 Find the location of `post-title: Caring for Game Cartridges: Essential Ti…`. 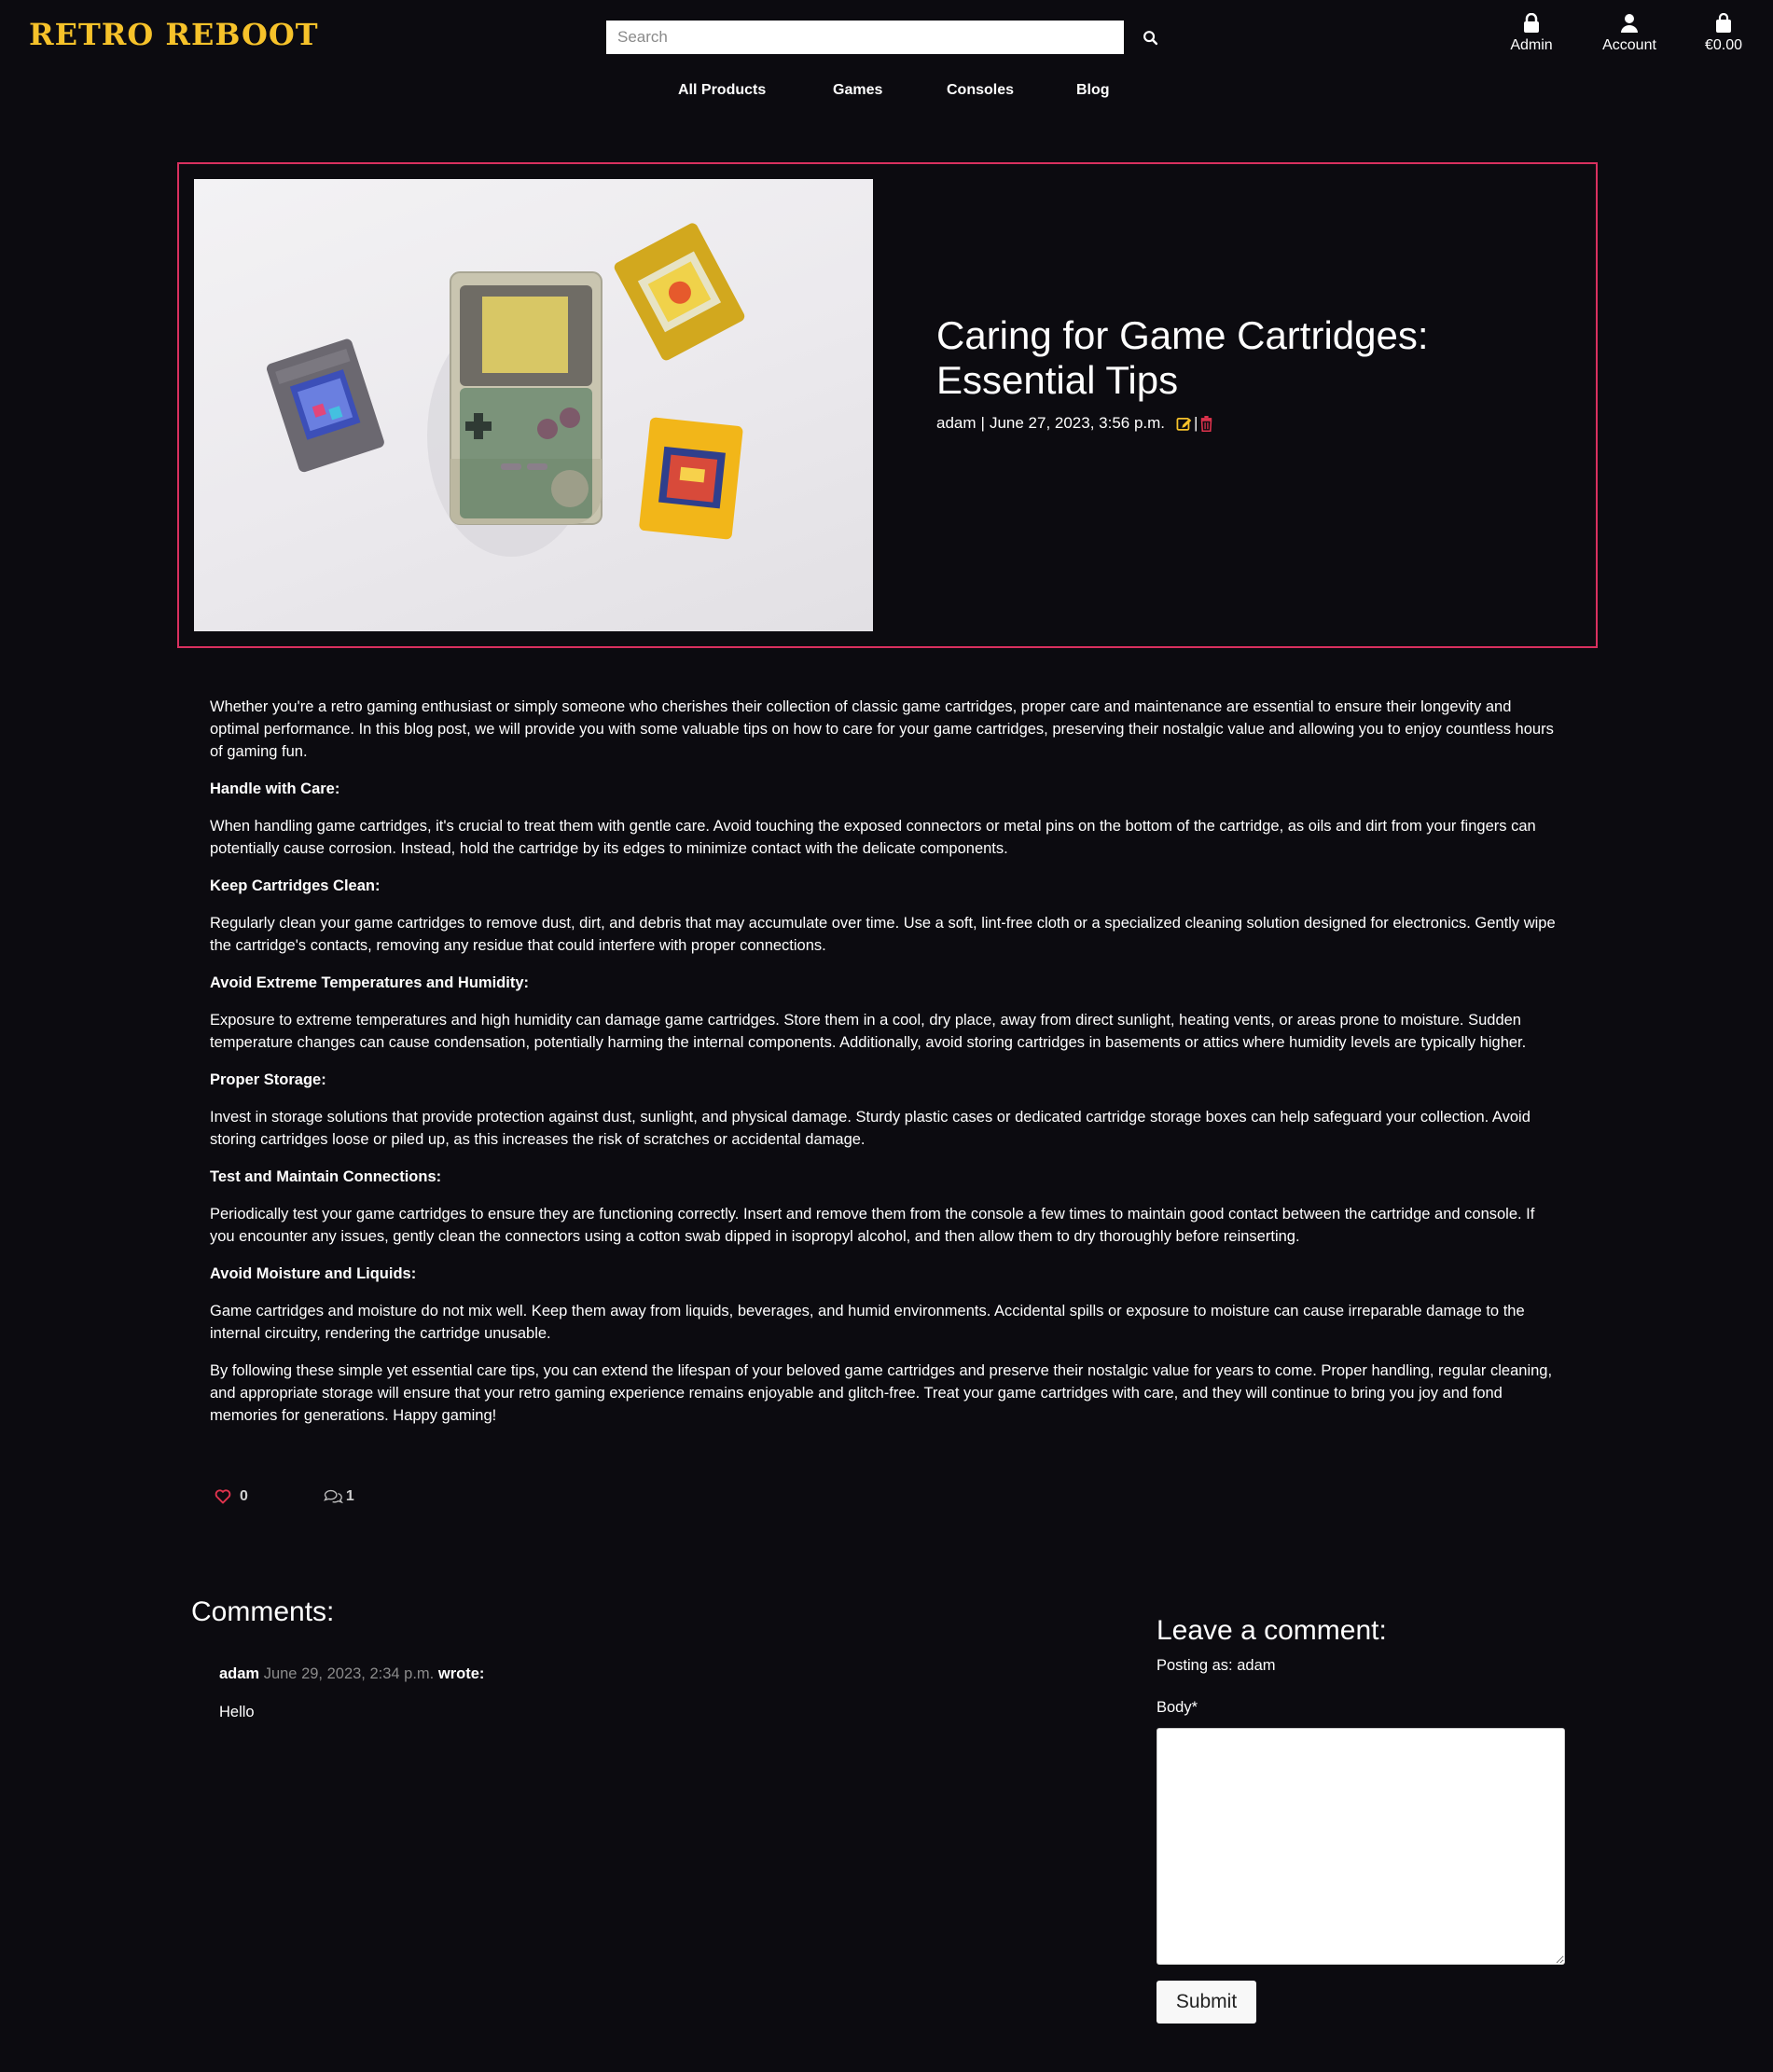

post-title: Caring for Game Cartridges: Essential Ti… is located at coordinates (1182, 357).